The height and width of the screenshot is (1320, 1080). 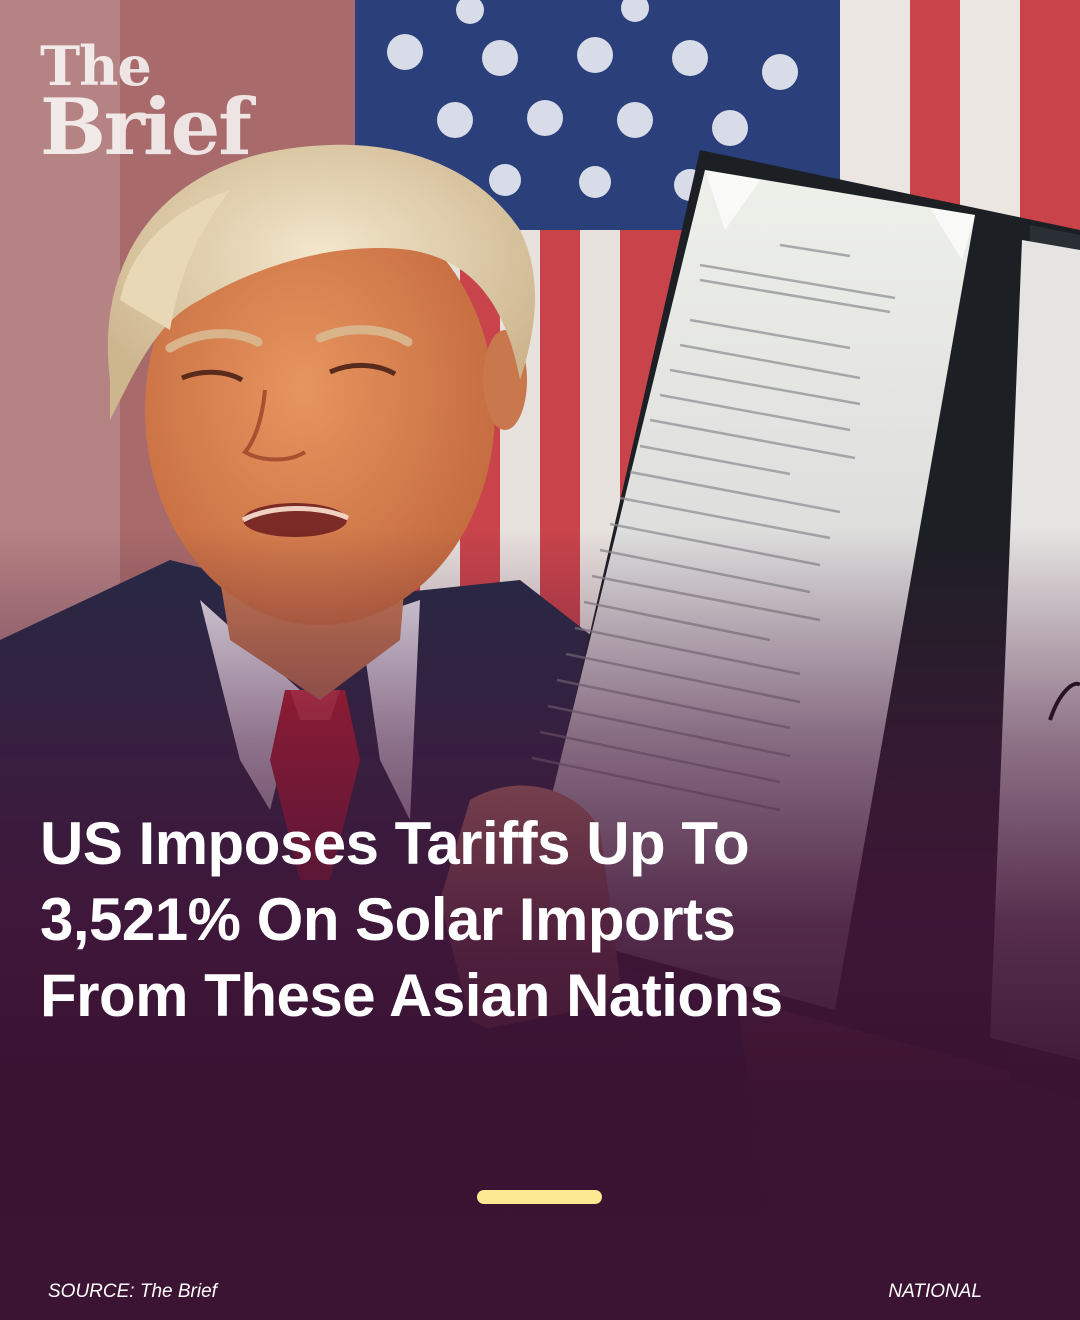 I want to click on brand-logo: The Brief, so click(x=146, y=106).